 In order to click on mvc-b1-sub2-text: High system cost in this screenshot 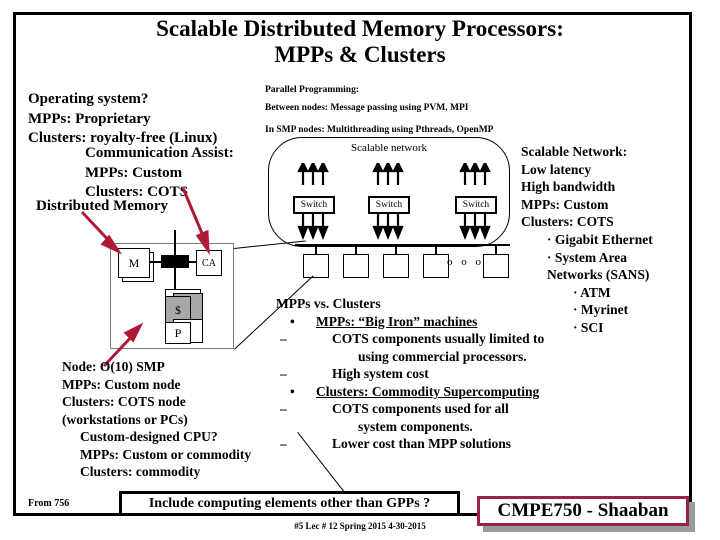, I will do `click(380, 373)`.